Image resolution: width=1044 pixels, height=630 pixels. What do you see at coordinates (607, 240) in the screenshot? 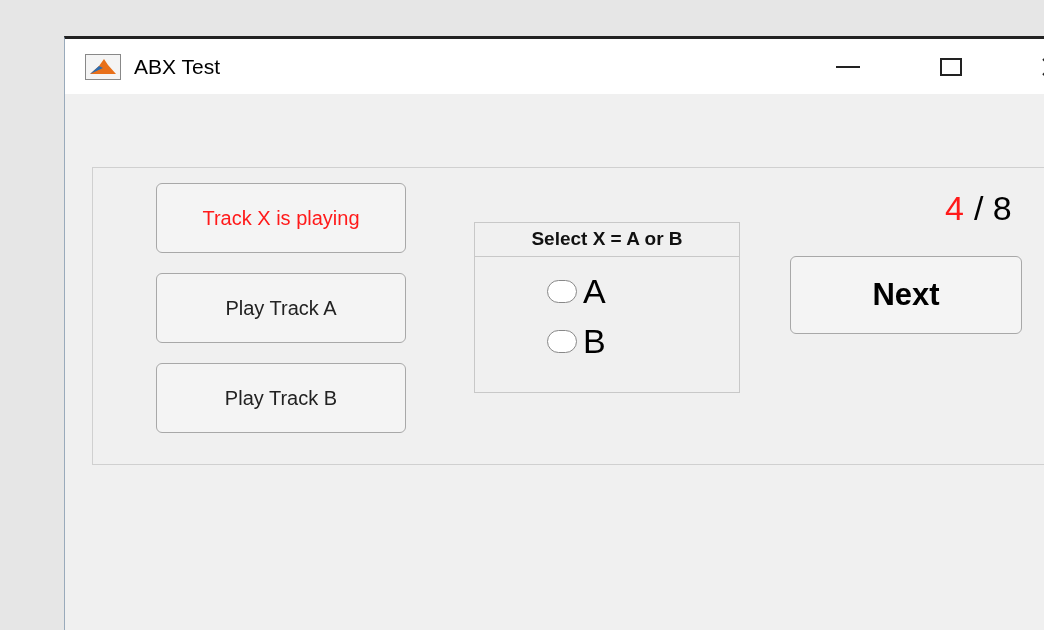
I see `group-title: Select X = A or B` at bounding box center [607, 240].